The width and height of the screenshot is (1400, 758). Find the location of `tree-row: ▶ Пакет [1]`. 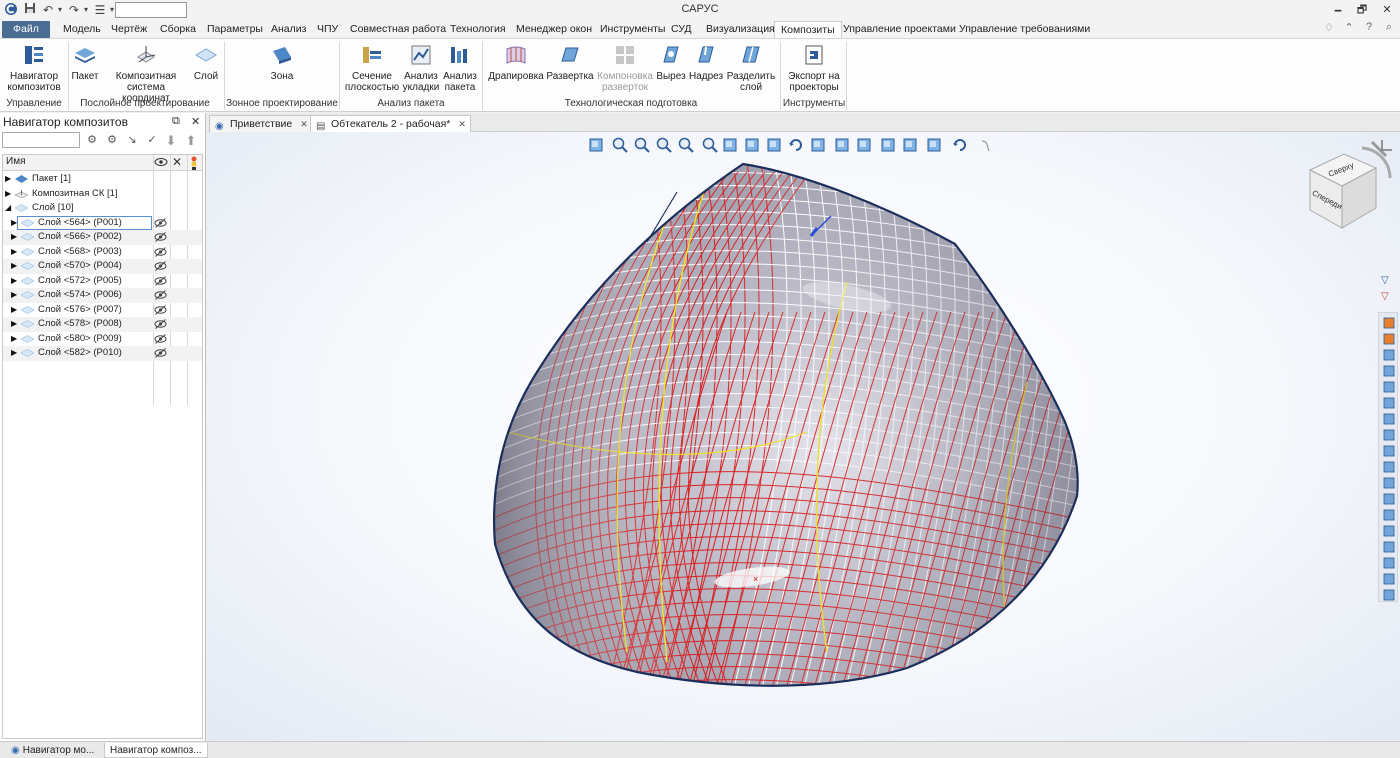

tree-row: ▶ Пакет [1] is located at coordinates (102, 179).